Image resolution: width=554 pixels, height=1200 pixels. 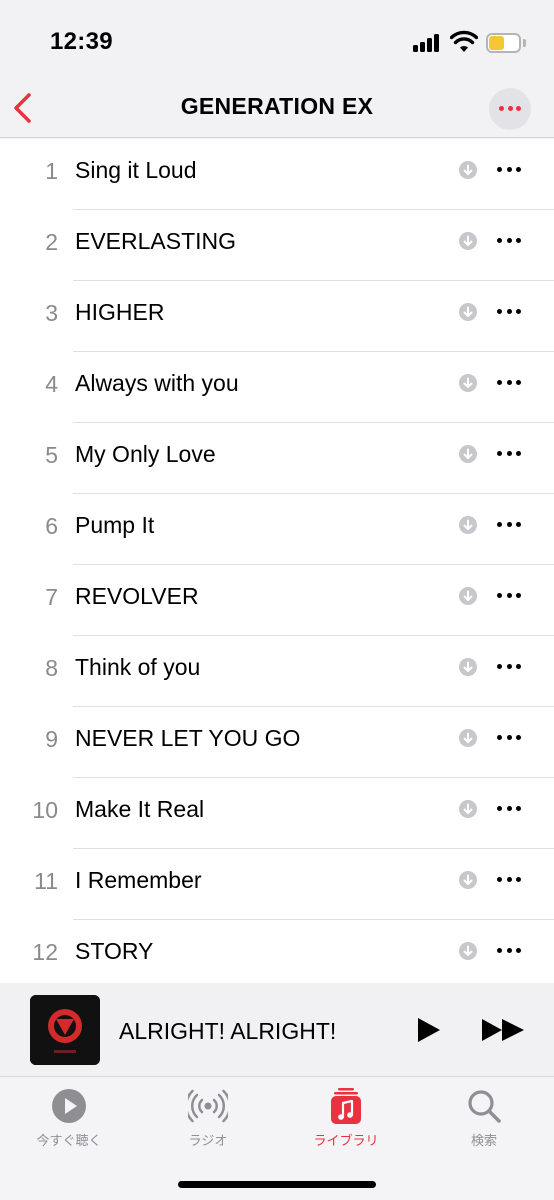 I want to click on track-number: 10, so click(x=45, y=810).